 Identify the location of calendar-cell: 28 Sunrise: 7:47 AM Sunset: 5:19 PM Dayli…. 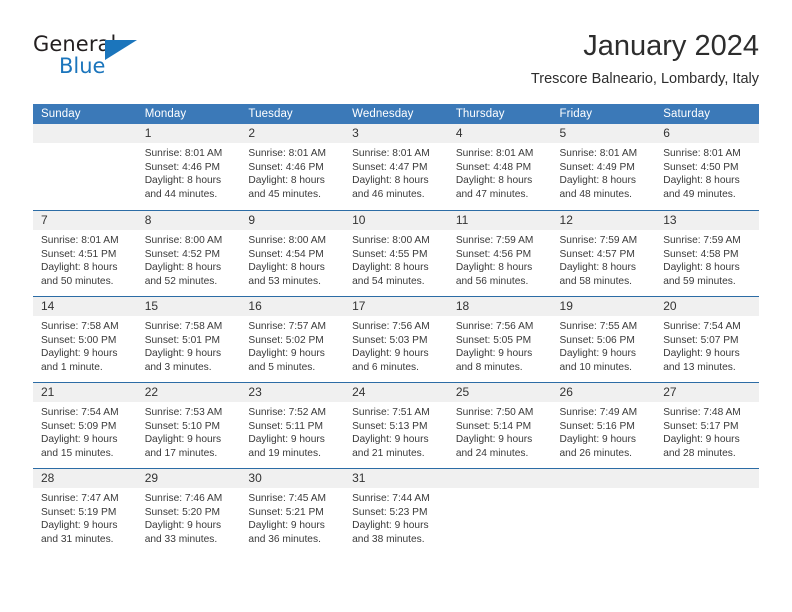
(85, 511).